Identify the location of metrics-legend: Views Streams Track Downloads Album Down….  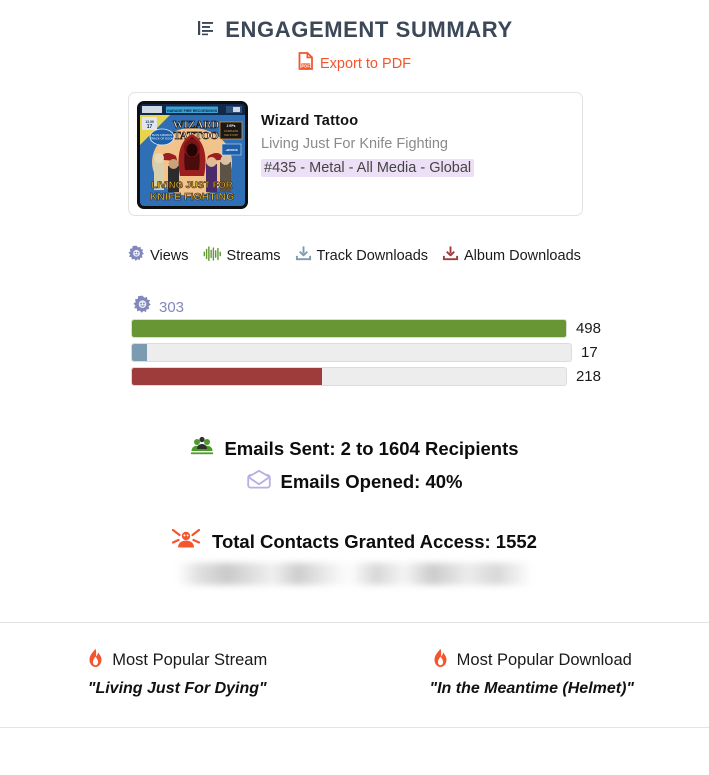
(354, 256).